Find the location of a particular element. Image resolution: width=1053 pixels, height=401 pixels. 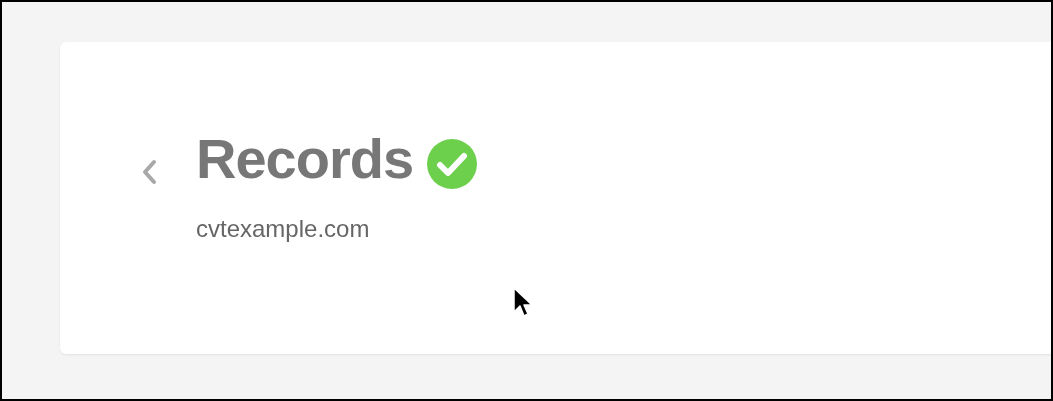

back-chevron-icon is located at coordinates (149, 172).